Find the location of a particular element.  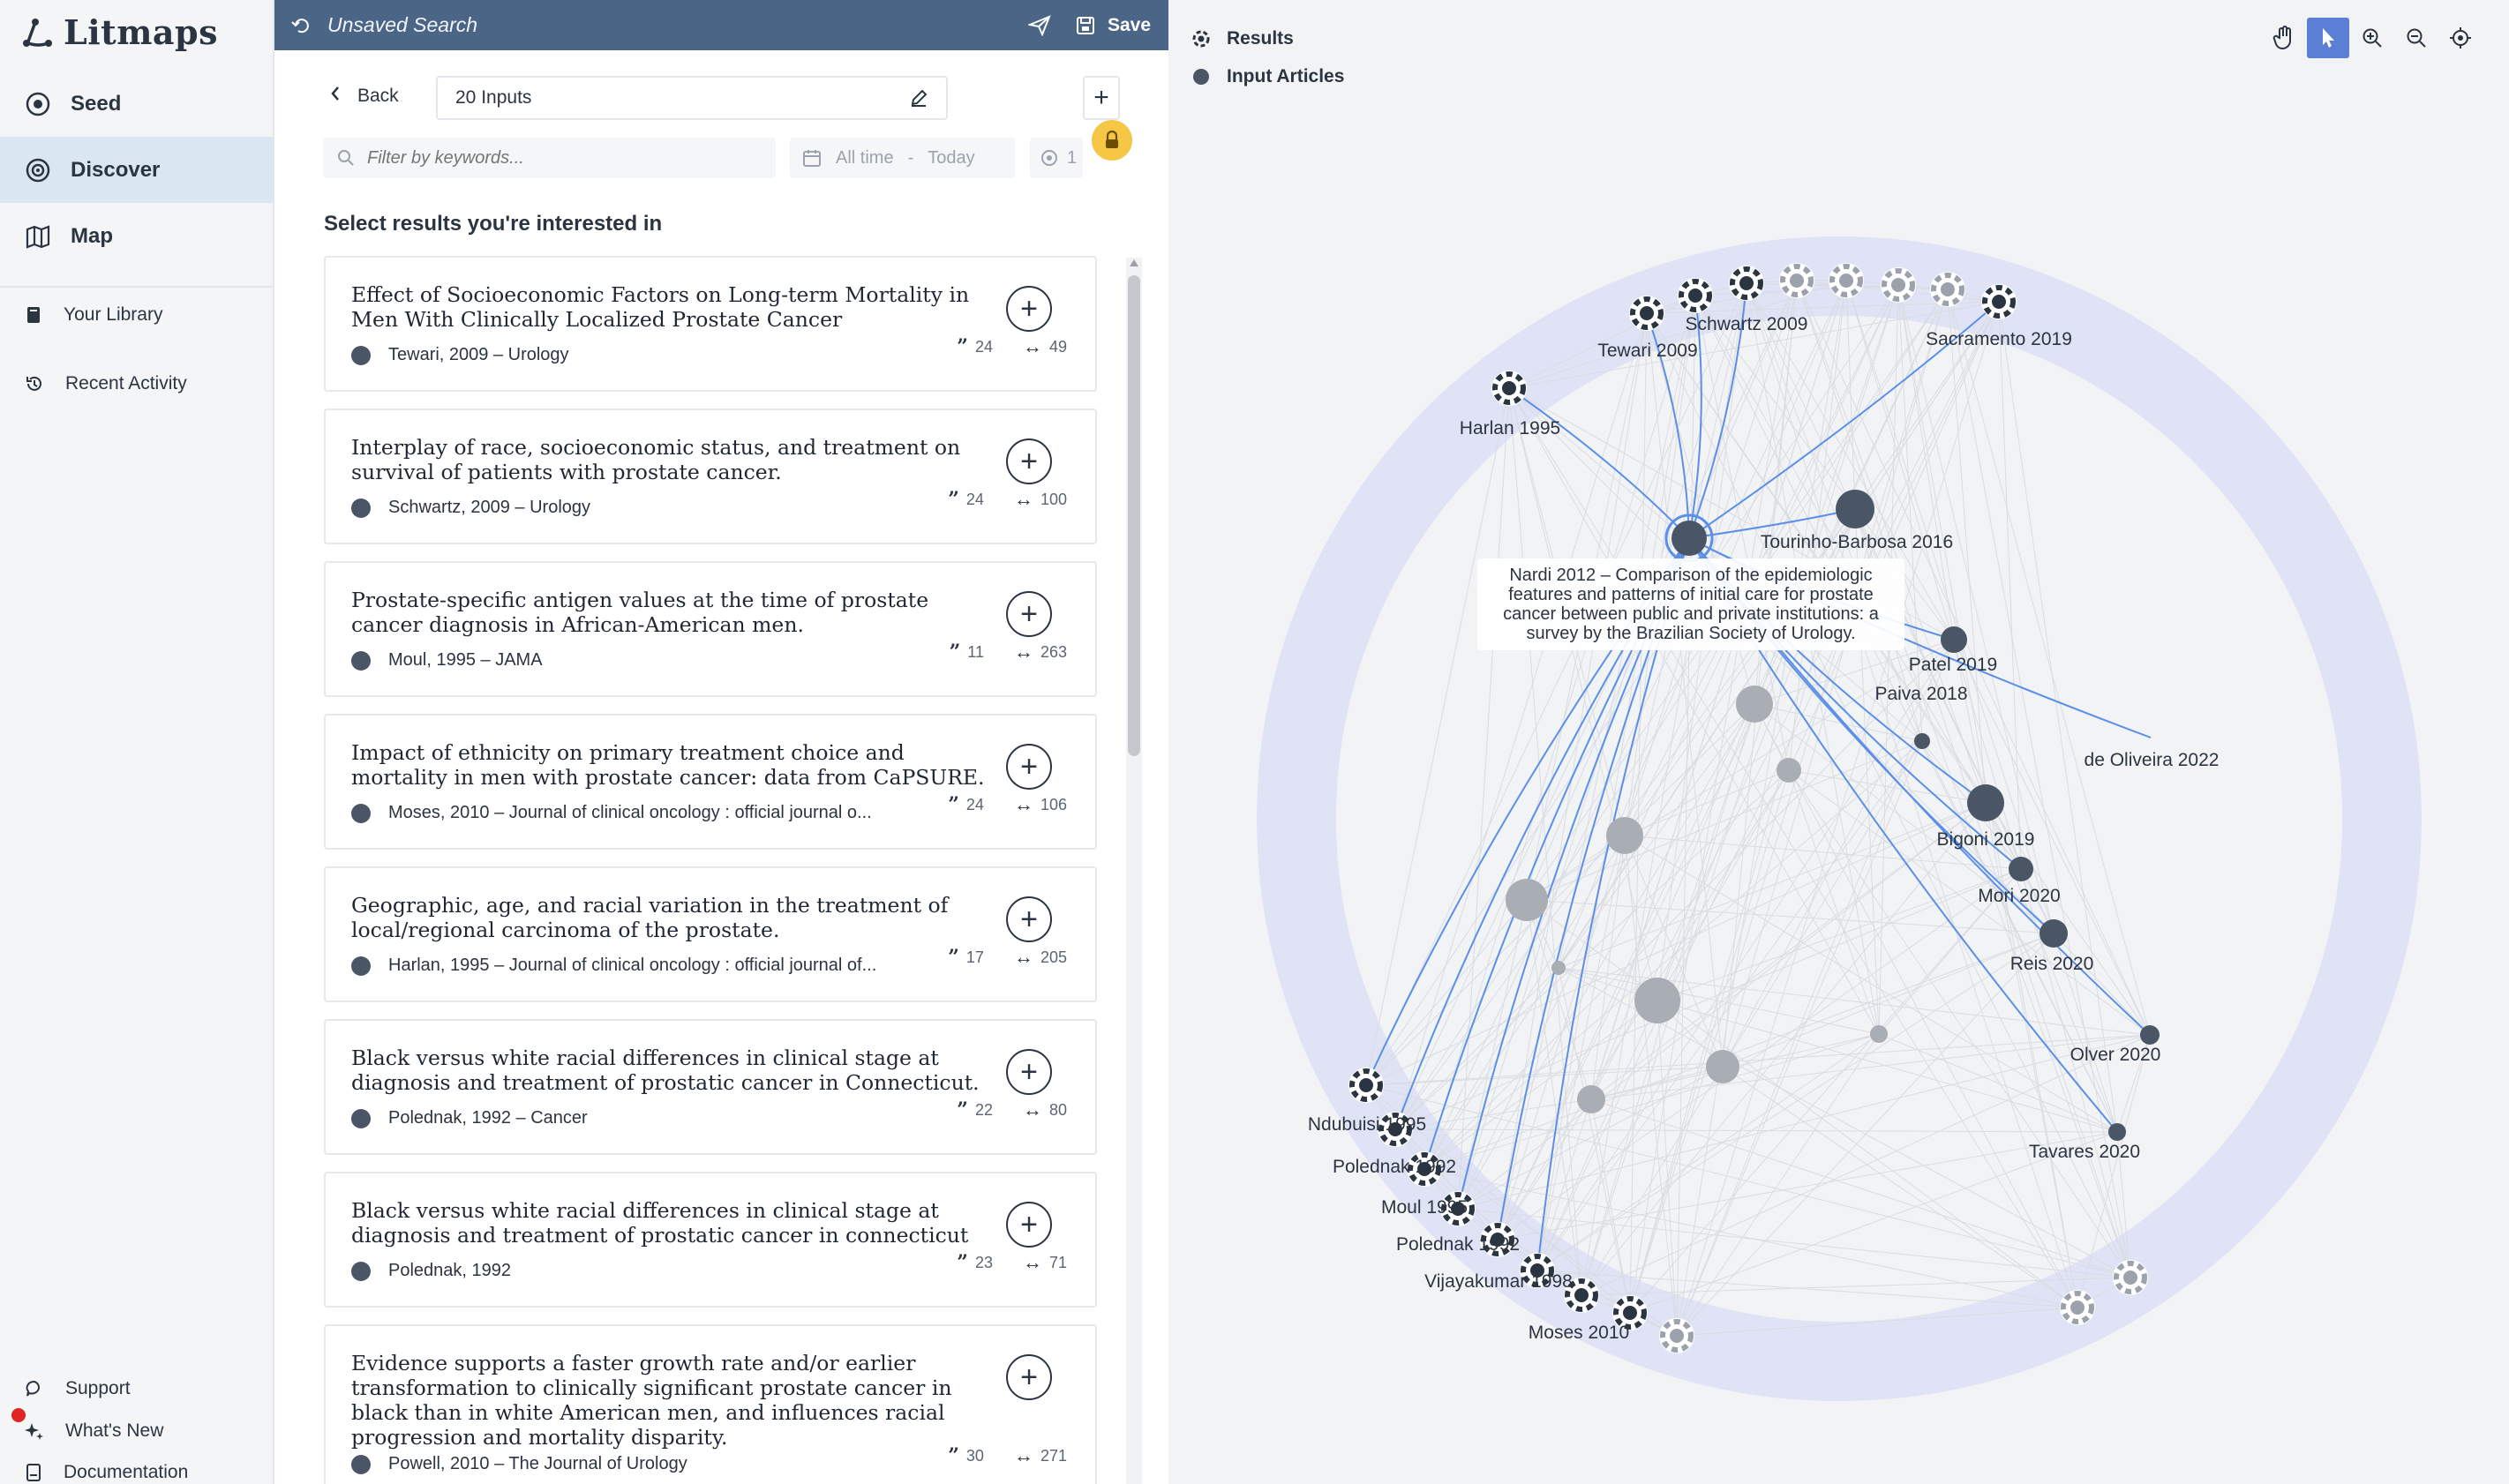

node-label: Reis 2020 is located at coordinates (2052, 964).